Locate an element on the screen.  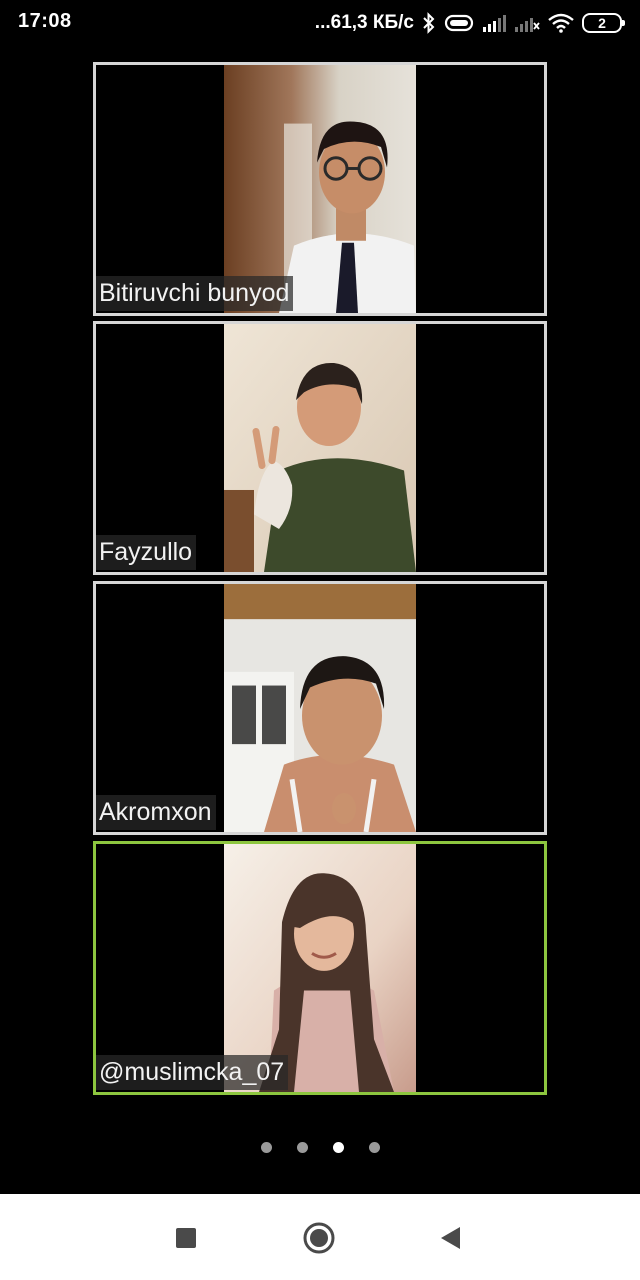
home-circle-icon is located at coordinates (319, 1238).